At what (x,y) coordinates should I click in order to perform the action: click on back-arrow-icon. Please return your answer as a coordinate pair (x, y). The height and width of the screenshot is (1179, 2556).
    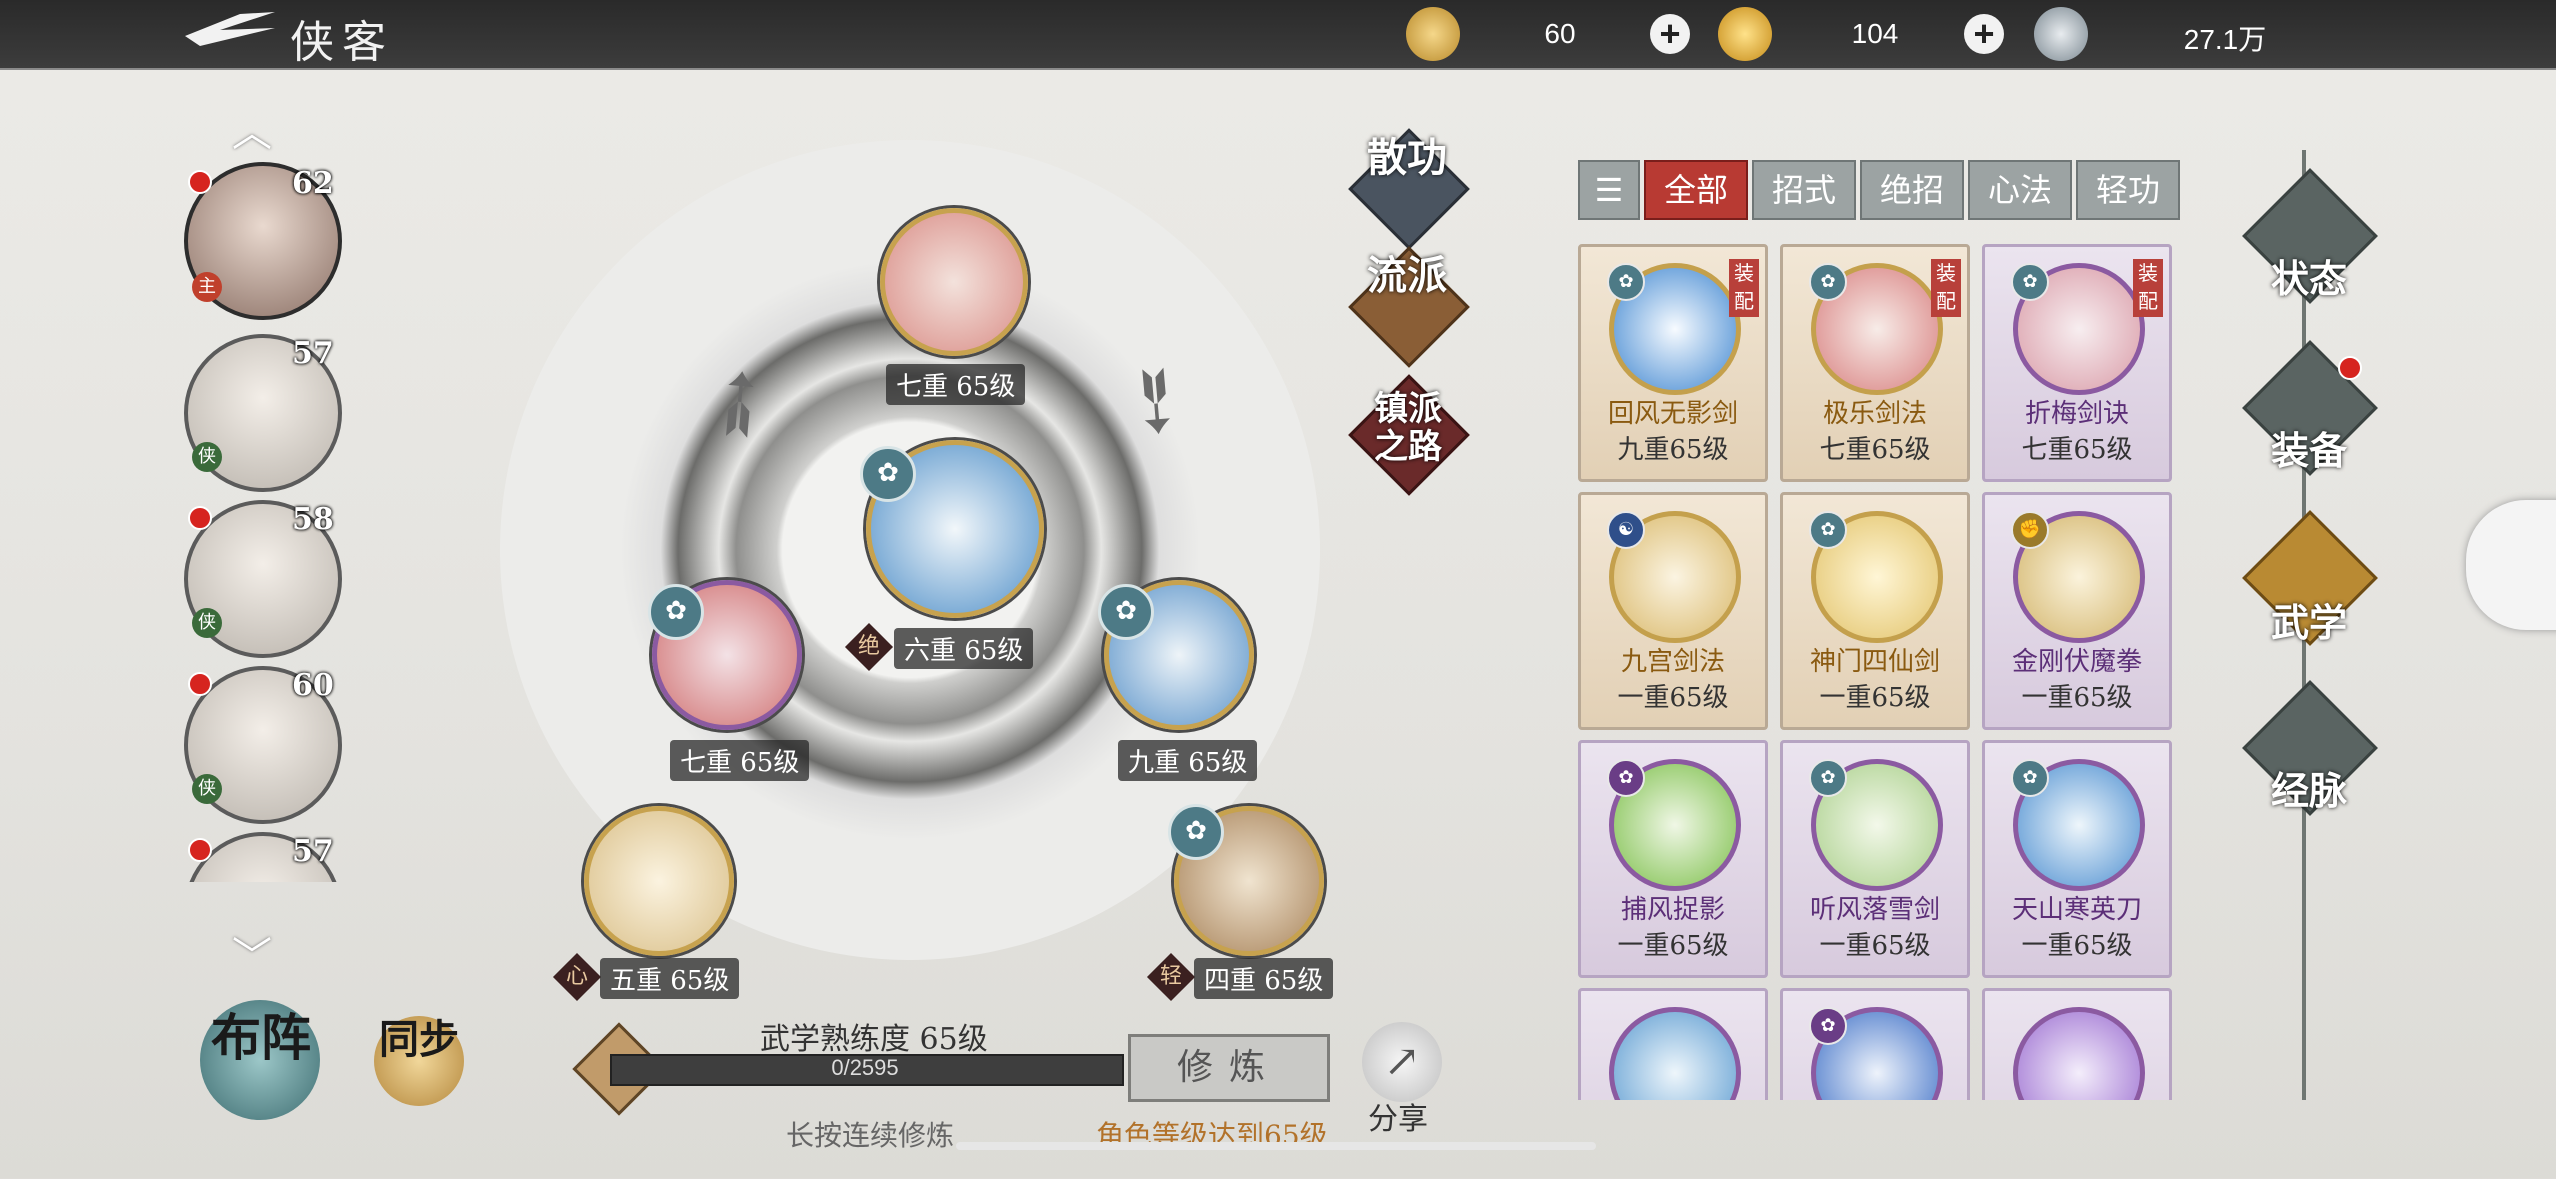
    Looking at the image, I should click on (230, 33).